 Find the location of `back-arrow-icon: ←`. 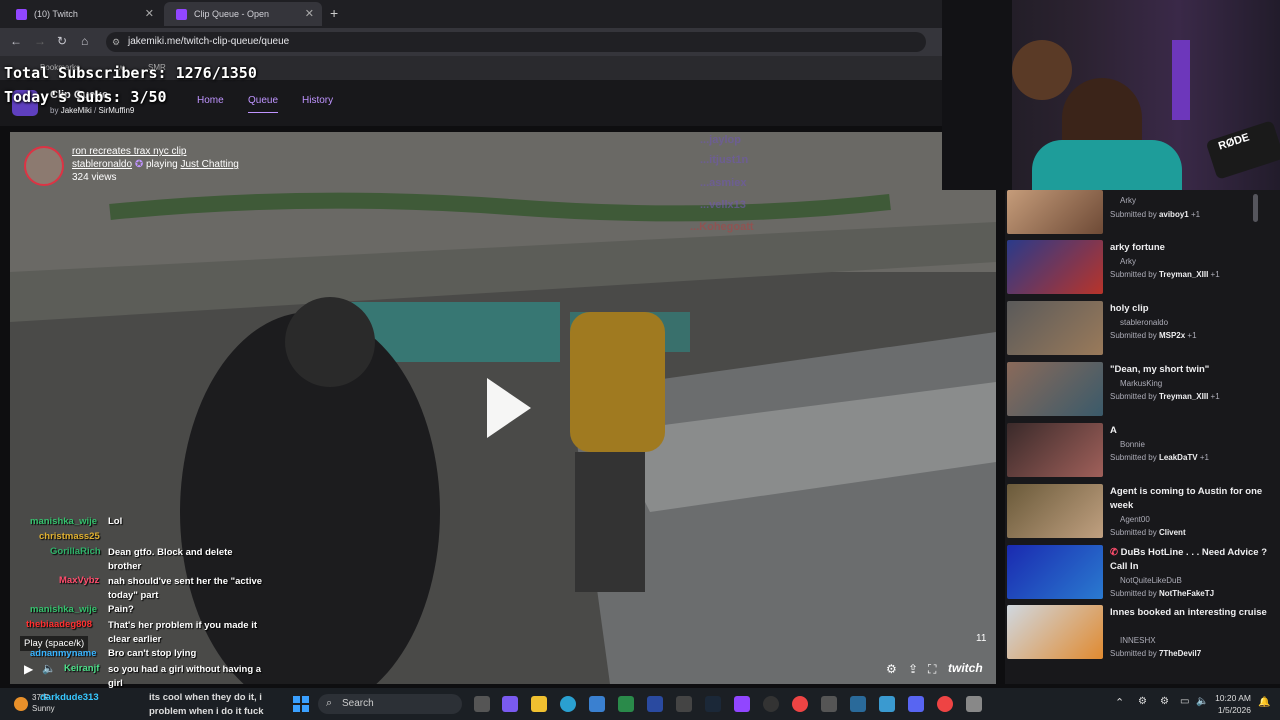

back-arrow-icon: ← is located at coordinates (16, 41).